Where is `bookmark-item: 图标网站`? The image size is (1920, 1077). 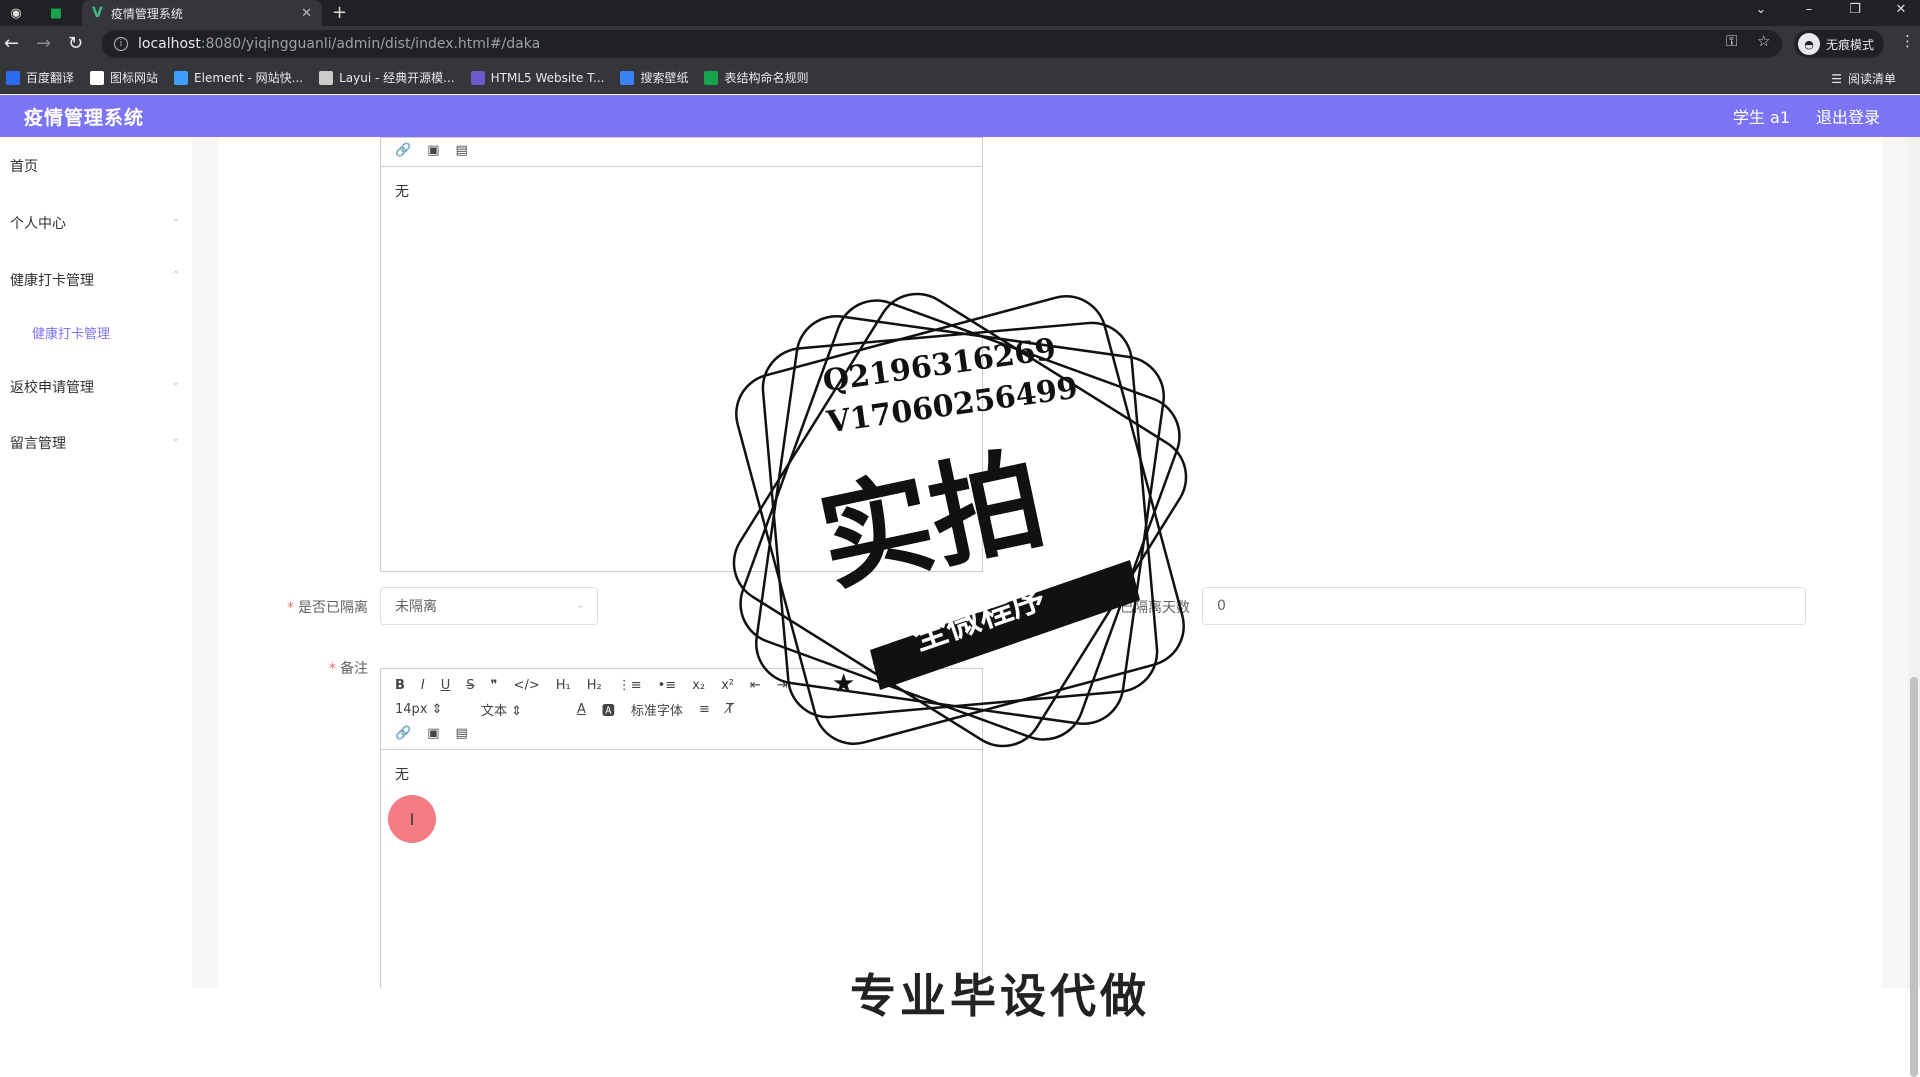
bookmark-item: 图标网站 is located at coordinates (124, 77).